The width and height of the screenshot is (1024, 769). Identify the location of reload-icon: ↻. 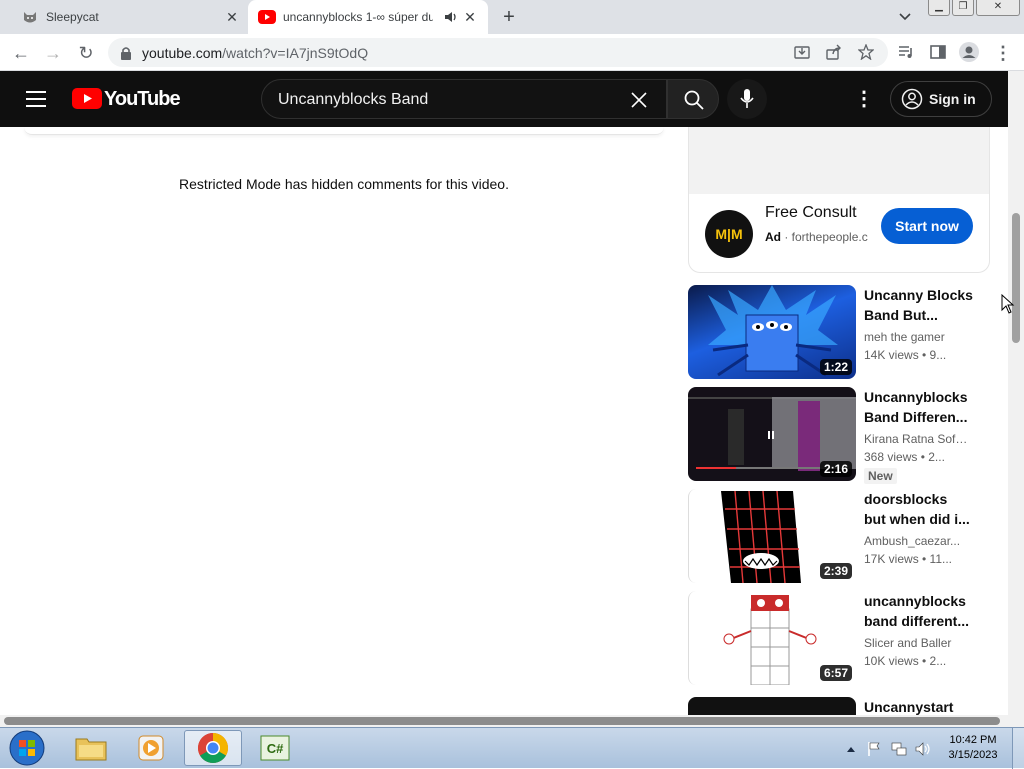
(86, 53).